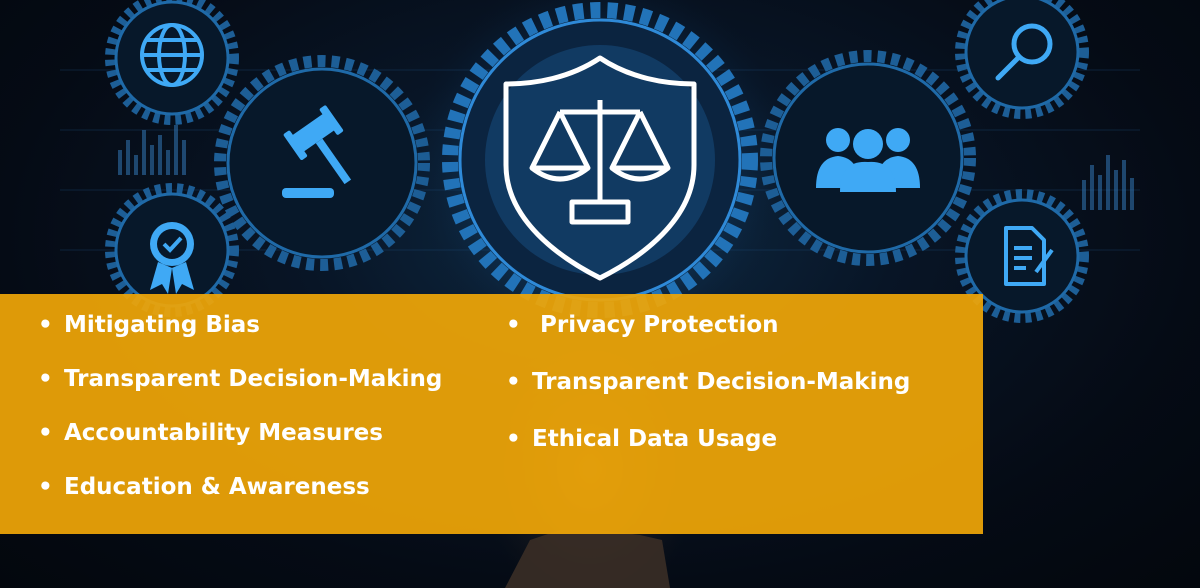  Describe the element at coordinates (659, 325) in the screenshot. I see `list-item-label: Privacy Protection` at that location.